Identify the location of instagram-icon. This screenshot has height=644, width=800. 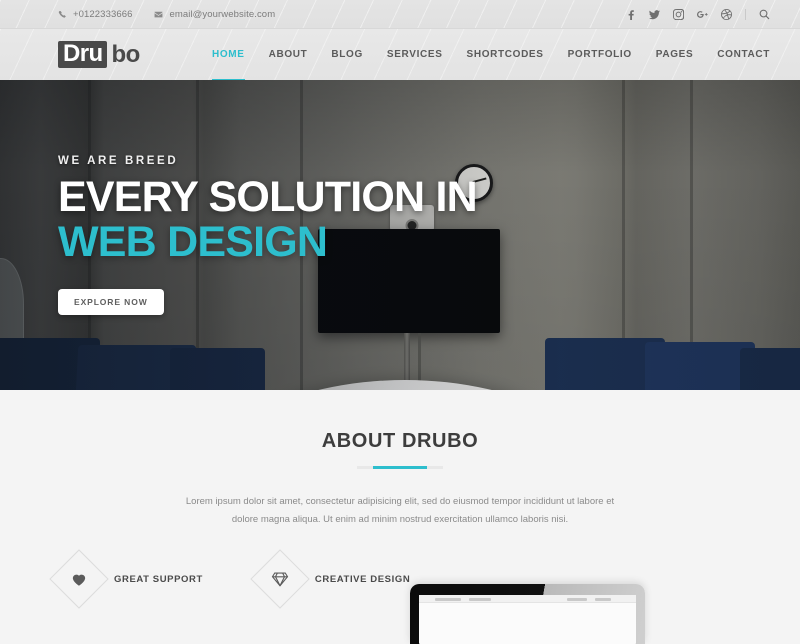
(678, 14).